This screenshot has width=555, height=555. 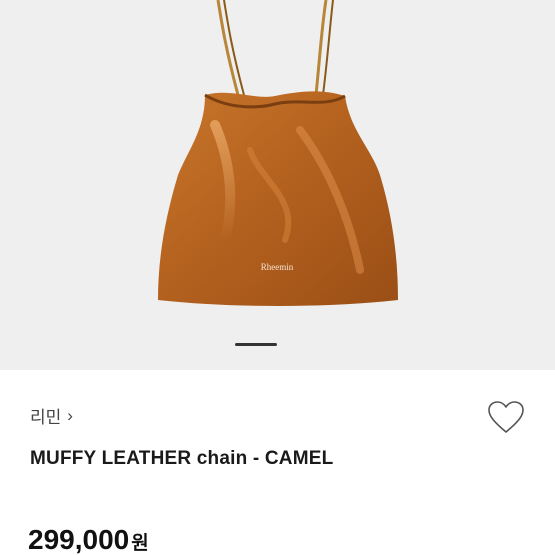 I want to click on brand-stamp: Rheemin, so click(x=277, y=267).